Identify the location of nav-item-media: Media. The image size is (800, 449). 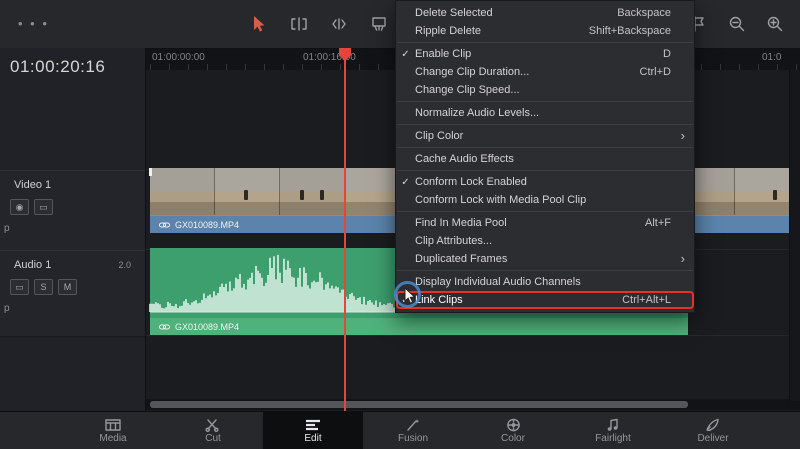
(113, 430).